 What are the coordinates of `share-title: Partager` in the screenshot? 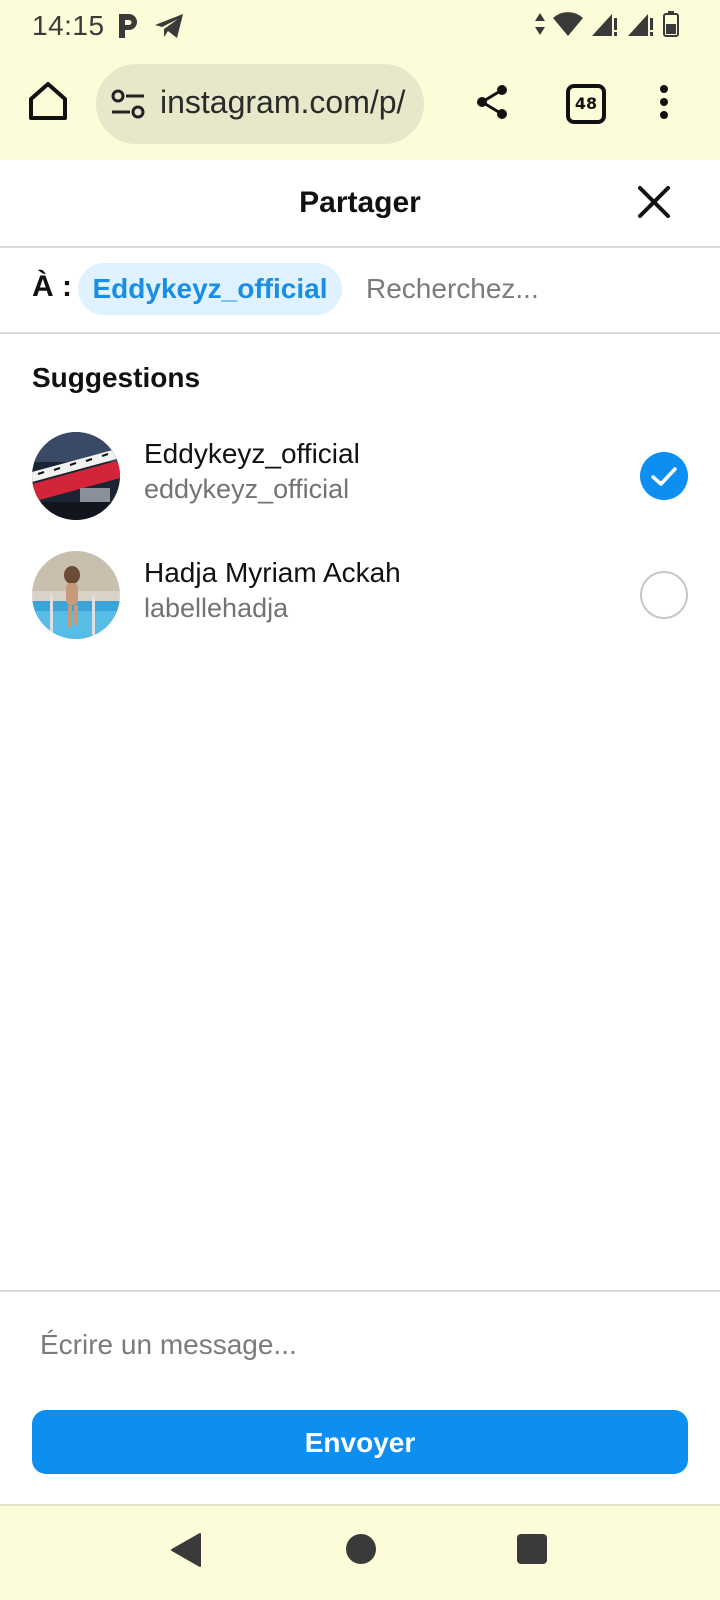 It's located at (360, 202).